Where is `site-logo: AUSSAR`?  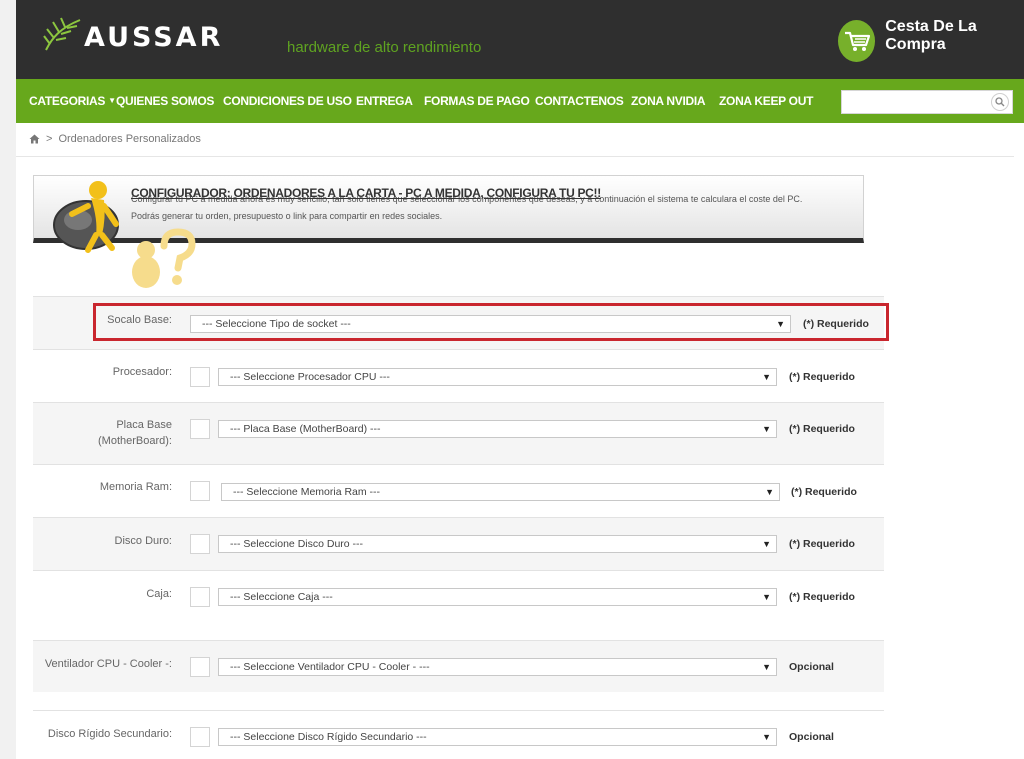
site-logo: AUSSAR is located at coordinates (152, 37).